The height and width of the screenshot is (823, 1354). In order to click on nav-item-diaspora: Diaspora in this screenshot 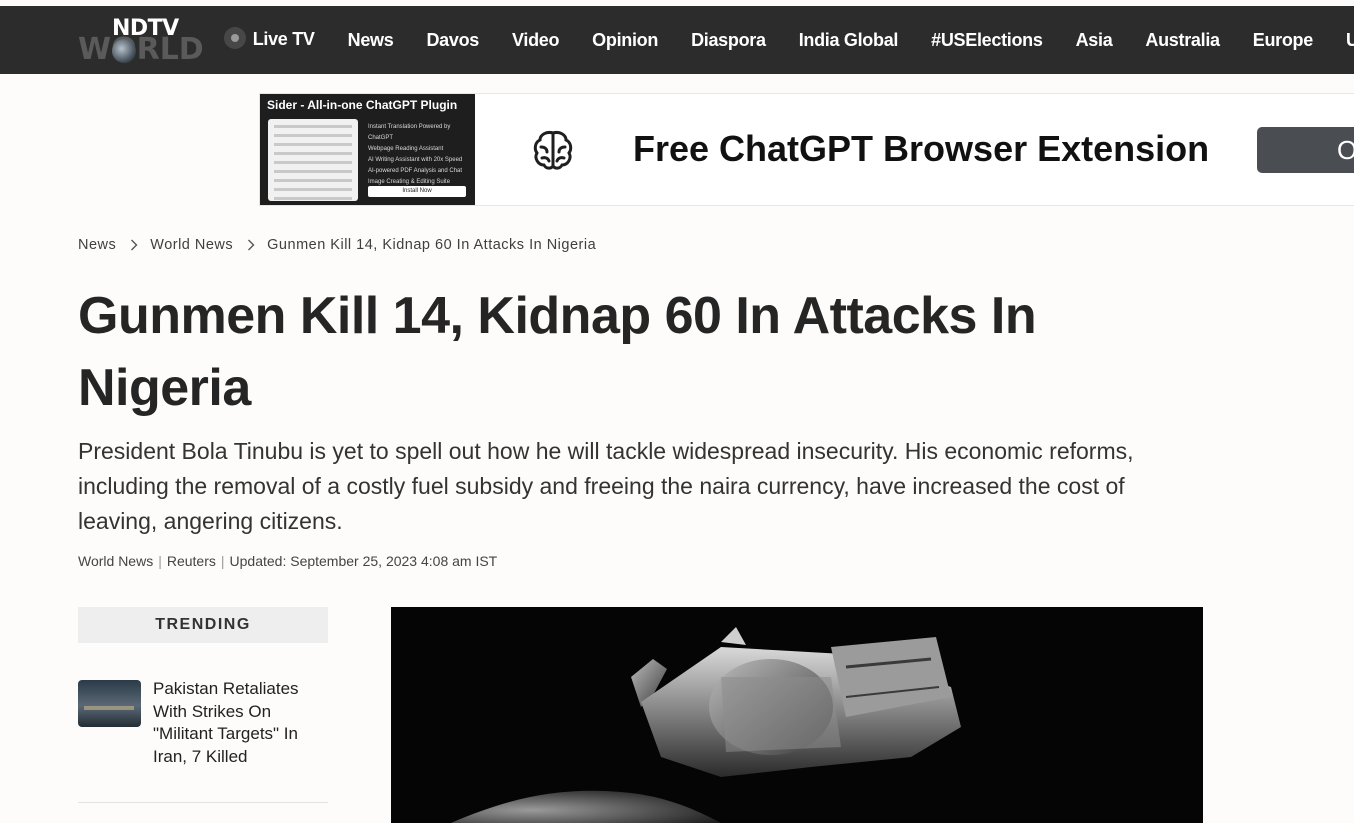, I will do `click(728, 40)`.